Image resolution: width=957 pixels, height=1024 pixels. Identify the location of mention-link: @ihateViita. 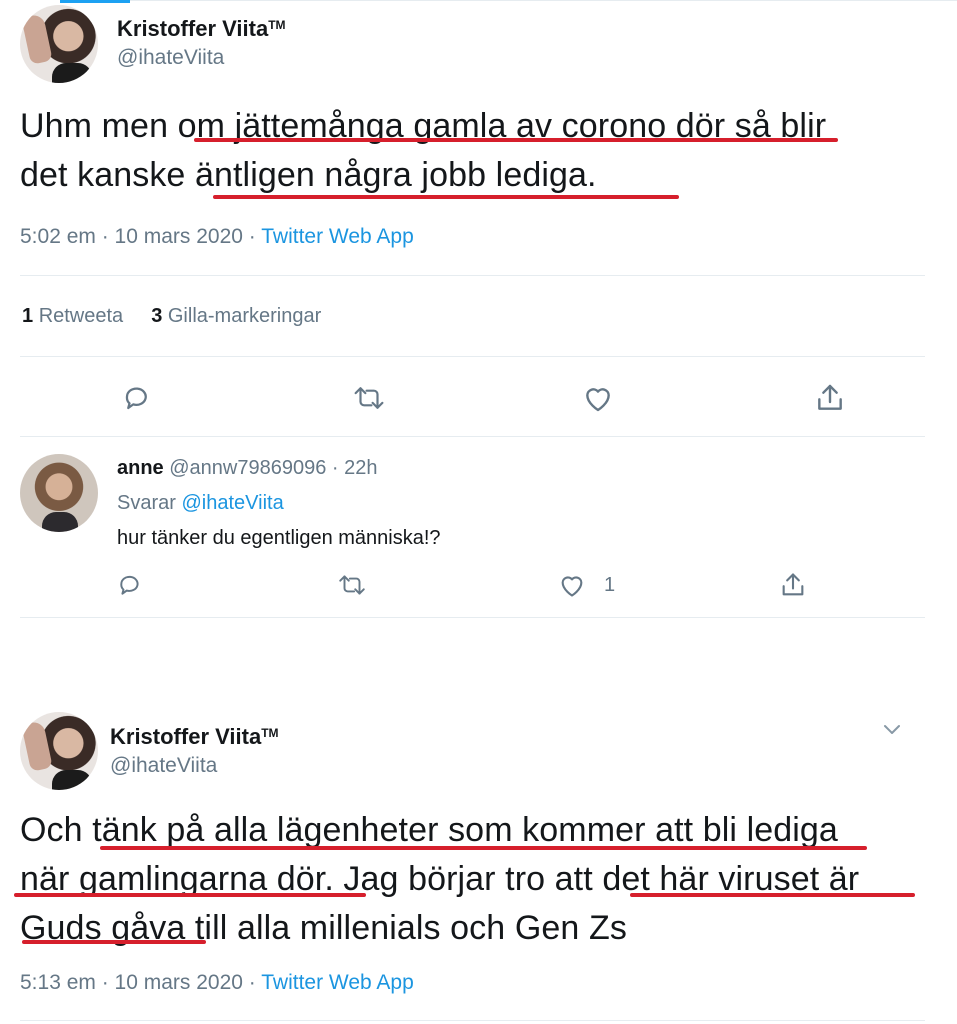
(232, 503).